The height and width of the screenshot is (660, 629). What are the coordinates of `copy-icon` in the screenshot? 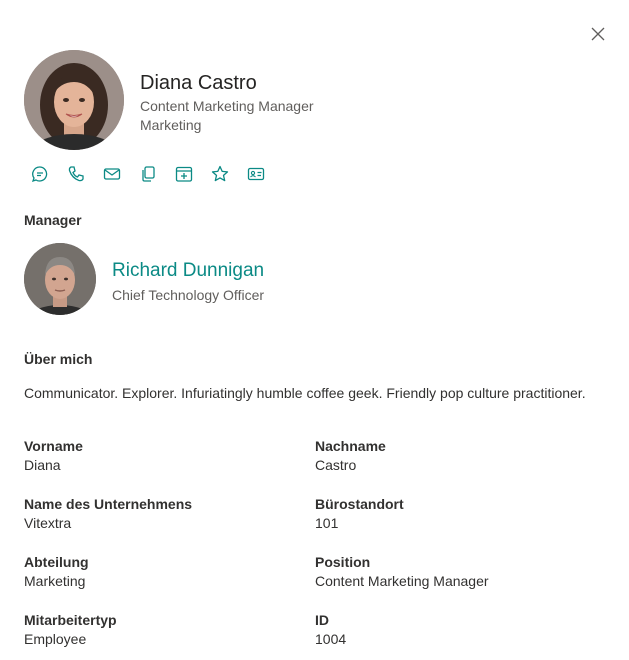 It's located at (148, 174).